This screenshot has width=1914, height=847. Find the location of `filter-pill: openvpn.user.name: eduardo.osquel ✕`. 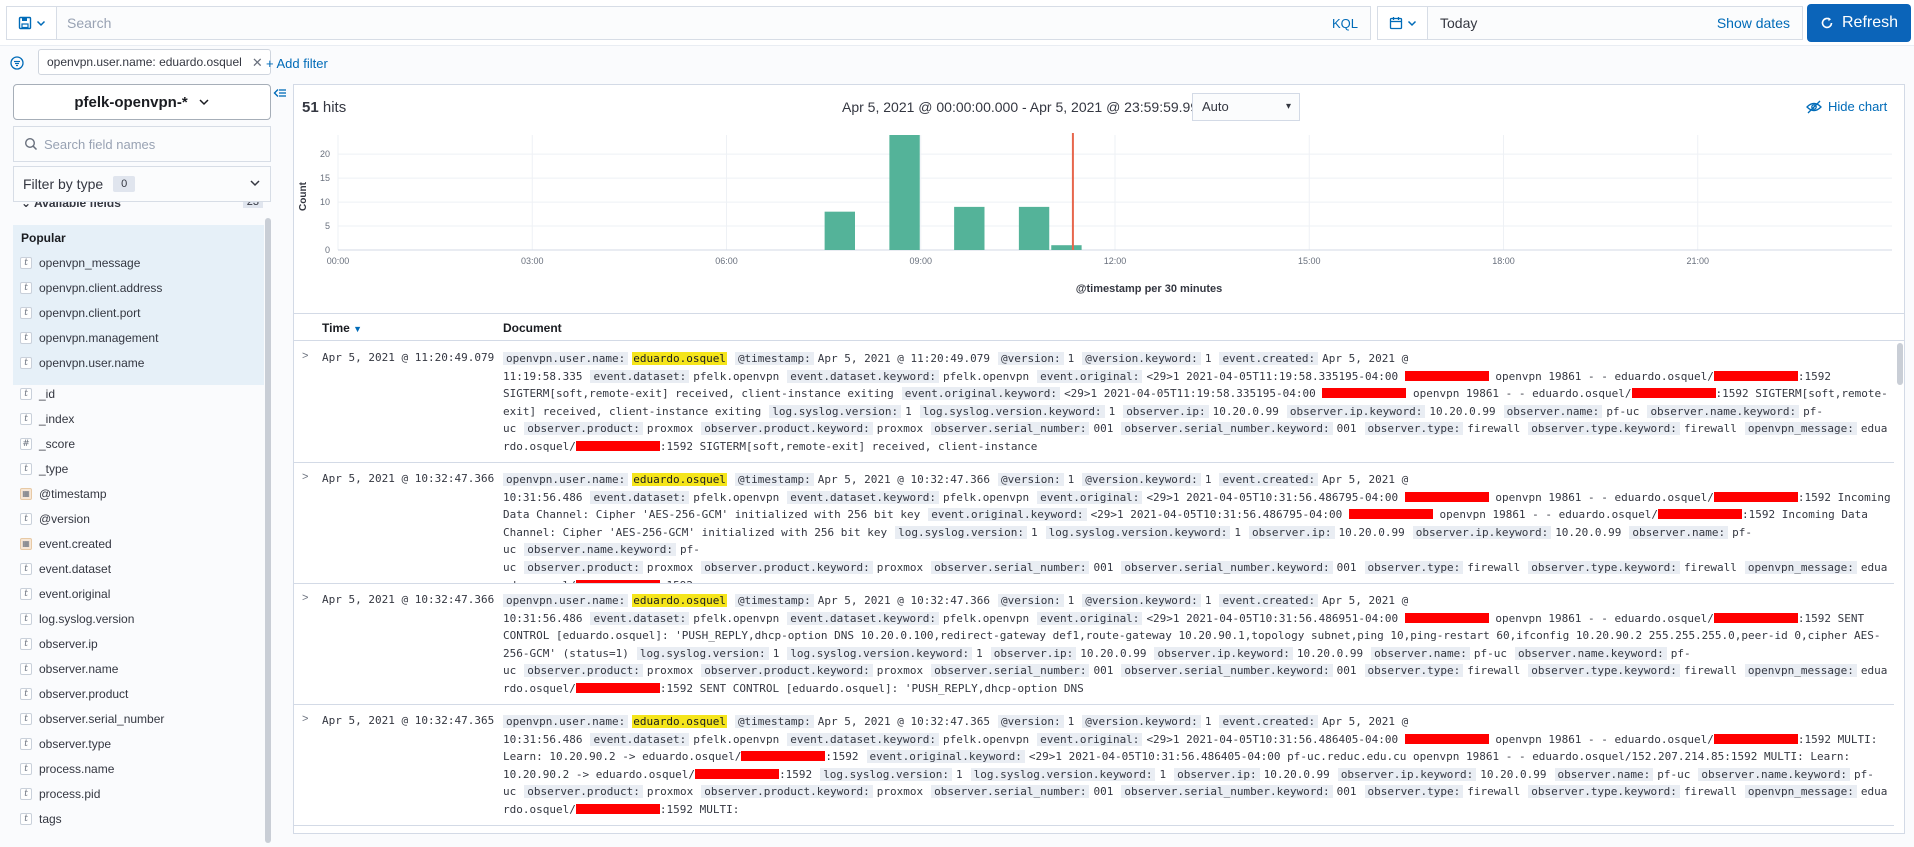

filter-pill: openvpn.user.name: eduardo.osquel ✕ is located at coordinates (154, 62).